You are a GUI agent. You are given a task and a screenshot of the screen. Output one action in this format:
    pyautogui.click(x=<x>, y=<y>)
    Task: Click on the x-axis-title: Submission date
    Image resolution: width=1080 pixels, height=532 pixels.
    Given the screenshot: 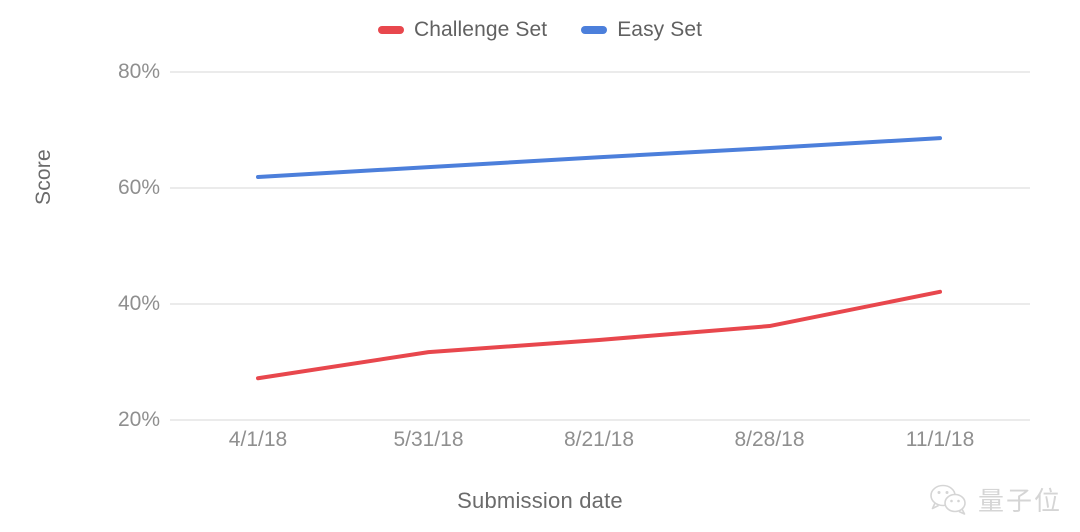 What is the action you would take?
    pyautogui.click(x=540, y=500)
    